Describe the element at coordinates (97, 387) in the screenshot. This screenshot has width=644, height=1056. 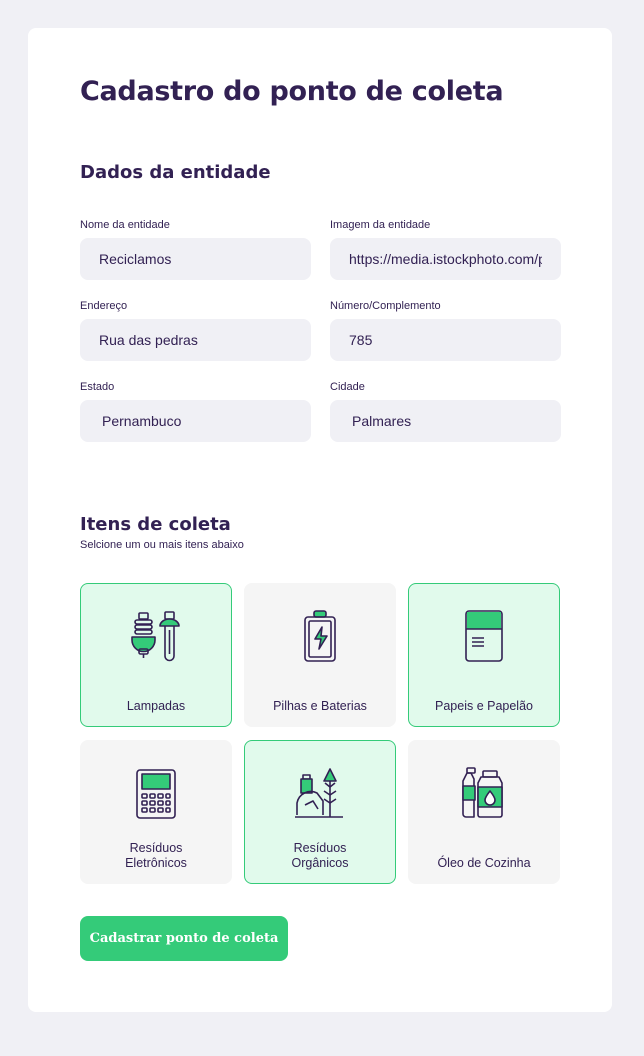
I see `state-label: Estado` at that location.